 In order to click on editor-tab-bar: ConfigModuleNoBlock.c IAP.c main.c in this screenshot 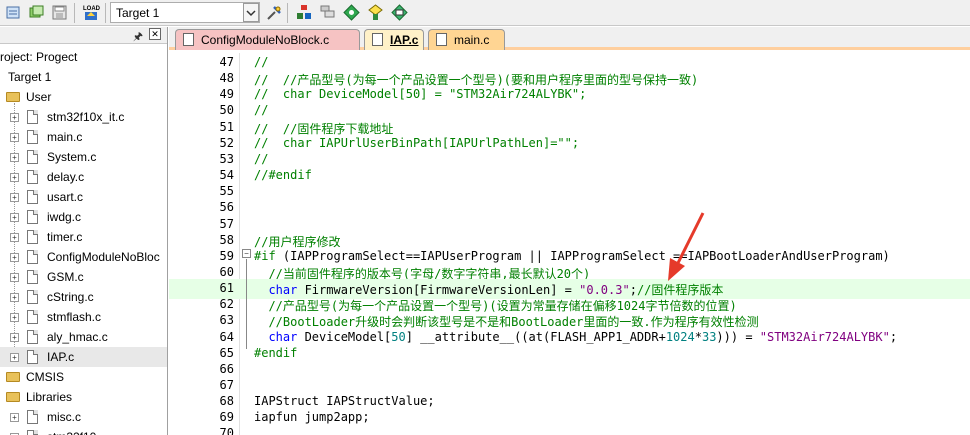, I will do `click(569, 38)`.